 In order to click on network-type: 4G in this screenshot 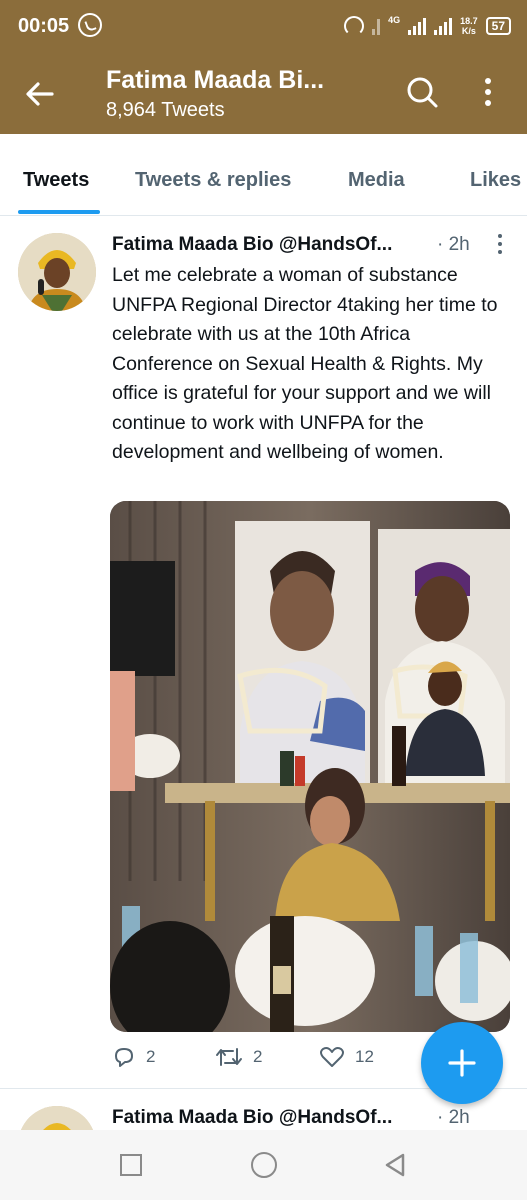, I will do `click(394, 19)`.